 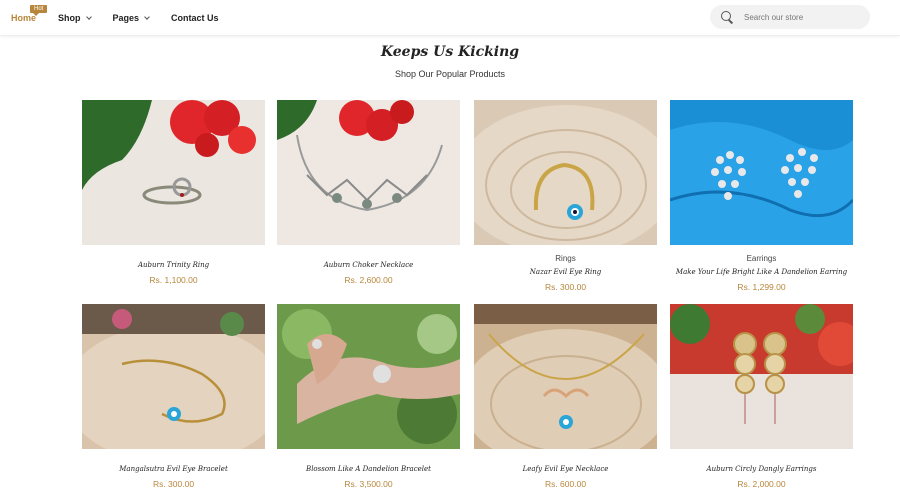 I want to click on section-subtitle: Shop Our Popular Products, so click(x=450, y=74).